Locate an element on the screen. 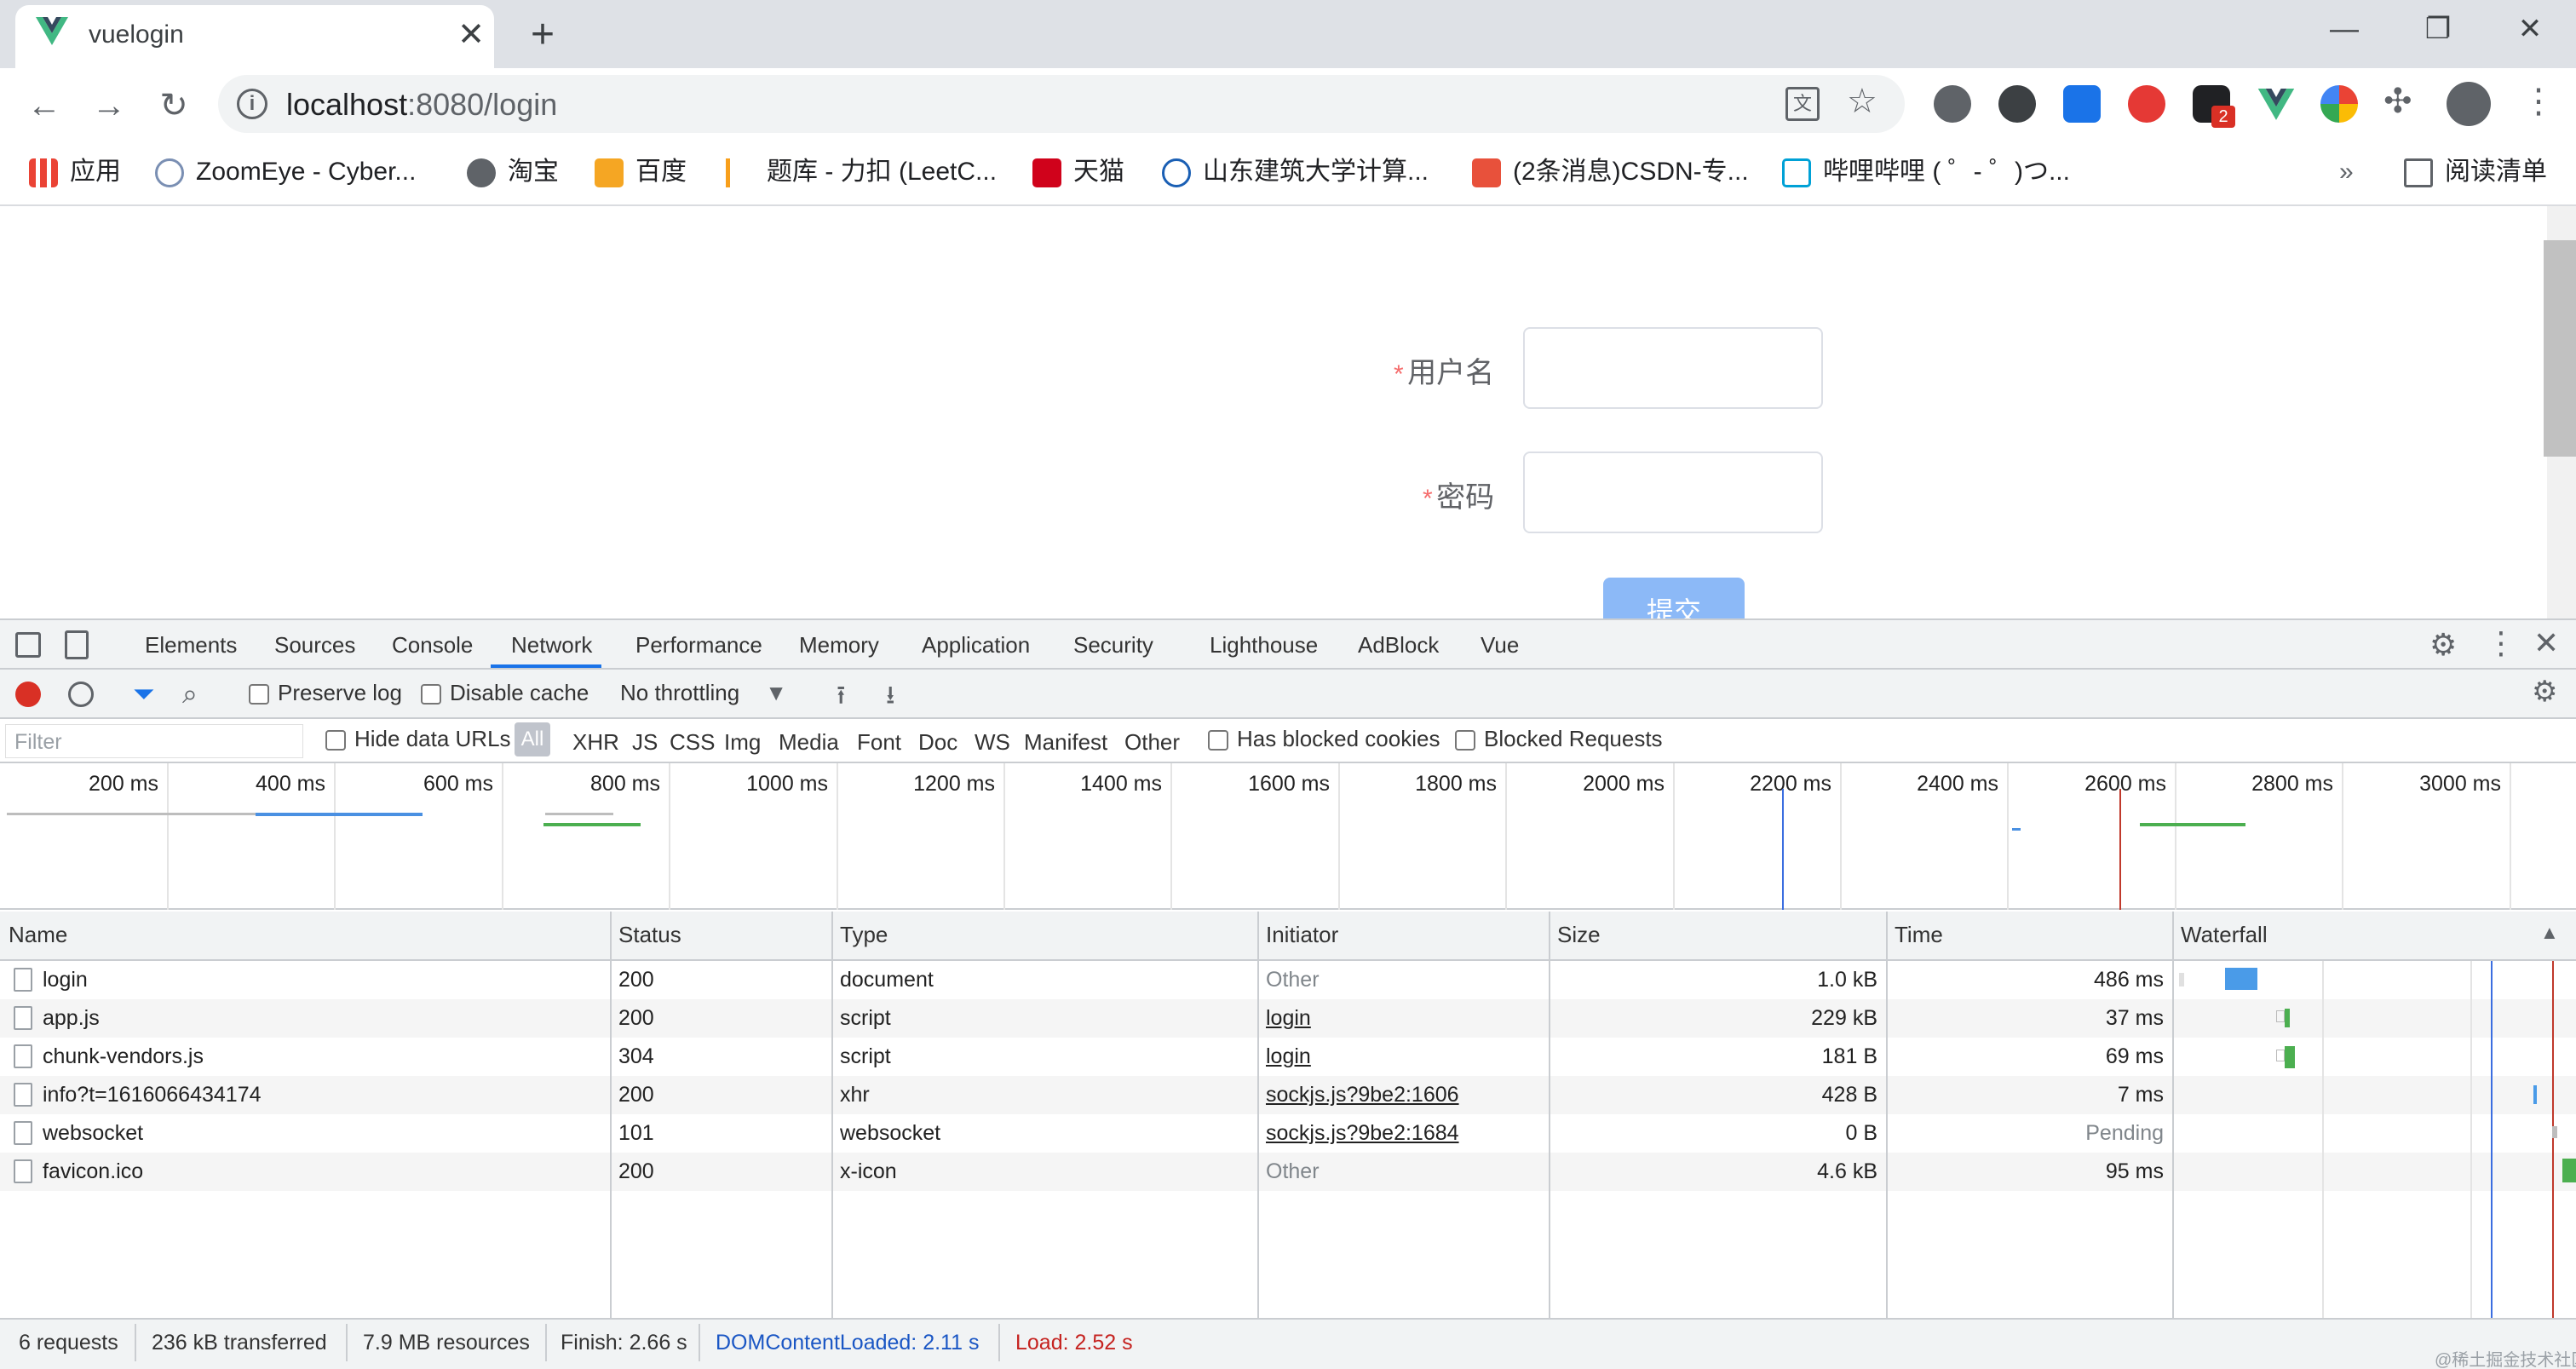  bookmark-tmall: 天猫 is located at coordinates (1078, 172).